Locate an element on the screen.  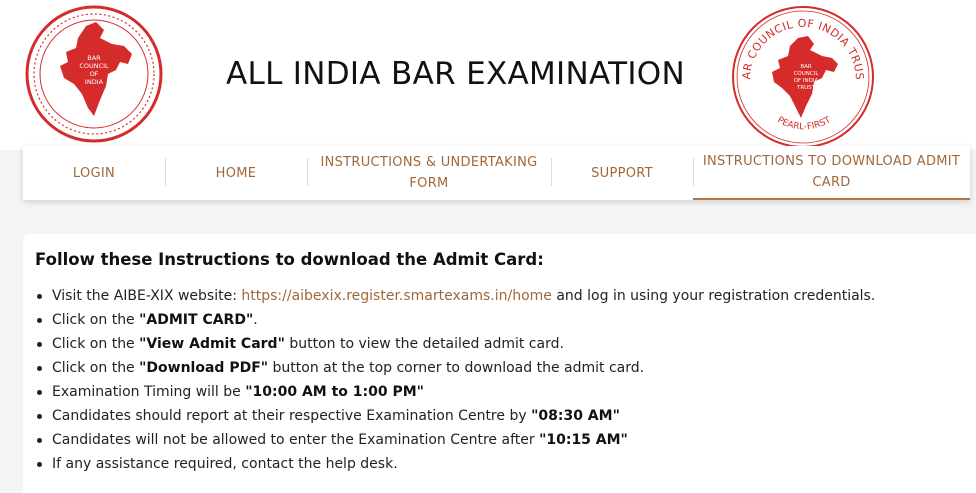
logo-left-line4: INDIA is located at coordinates (94, 82).